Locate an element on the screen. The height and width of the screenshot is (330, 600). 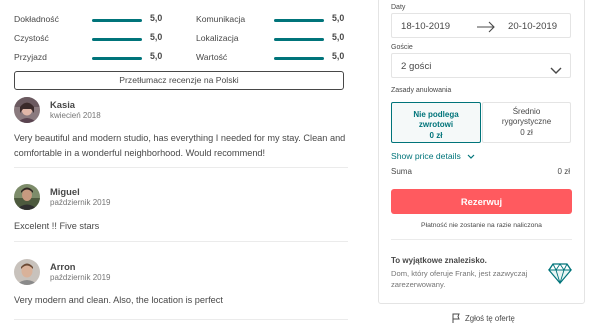
reviewer-name: Miguel is located at coordinates (65, 191).